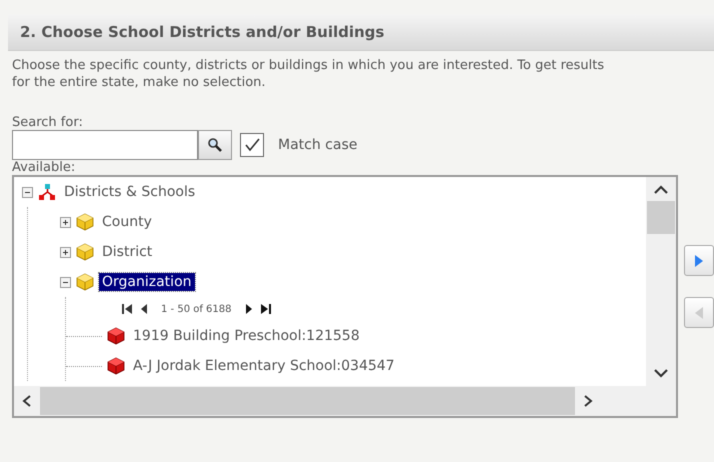 This screenshot has width=714, height=462. I want to click on tree-node: Districts & Schools, so click(129, 192).